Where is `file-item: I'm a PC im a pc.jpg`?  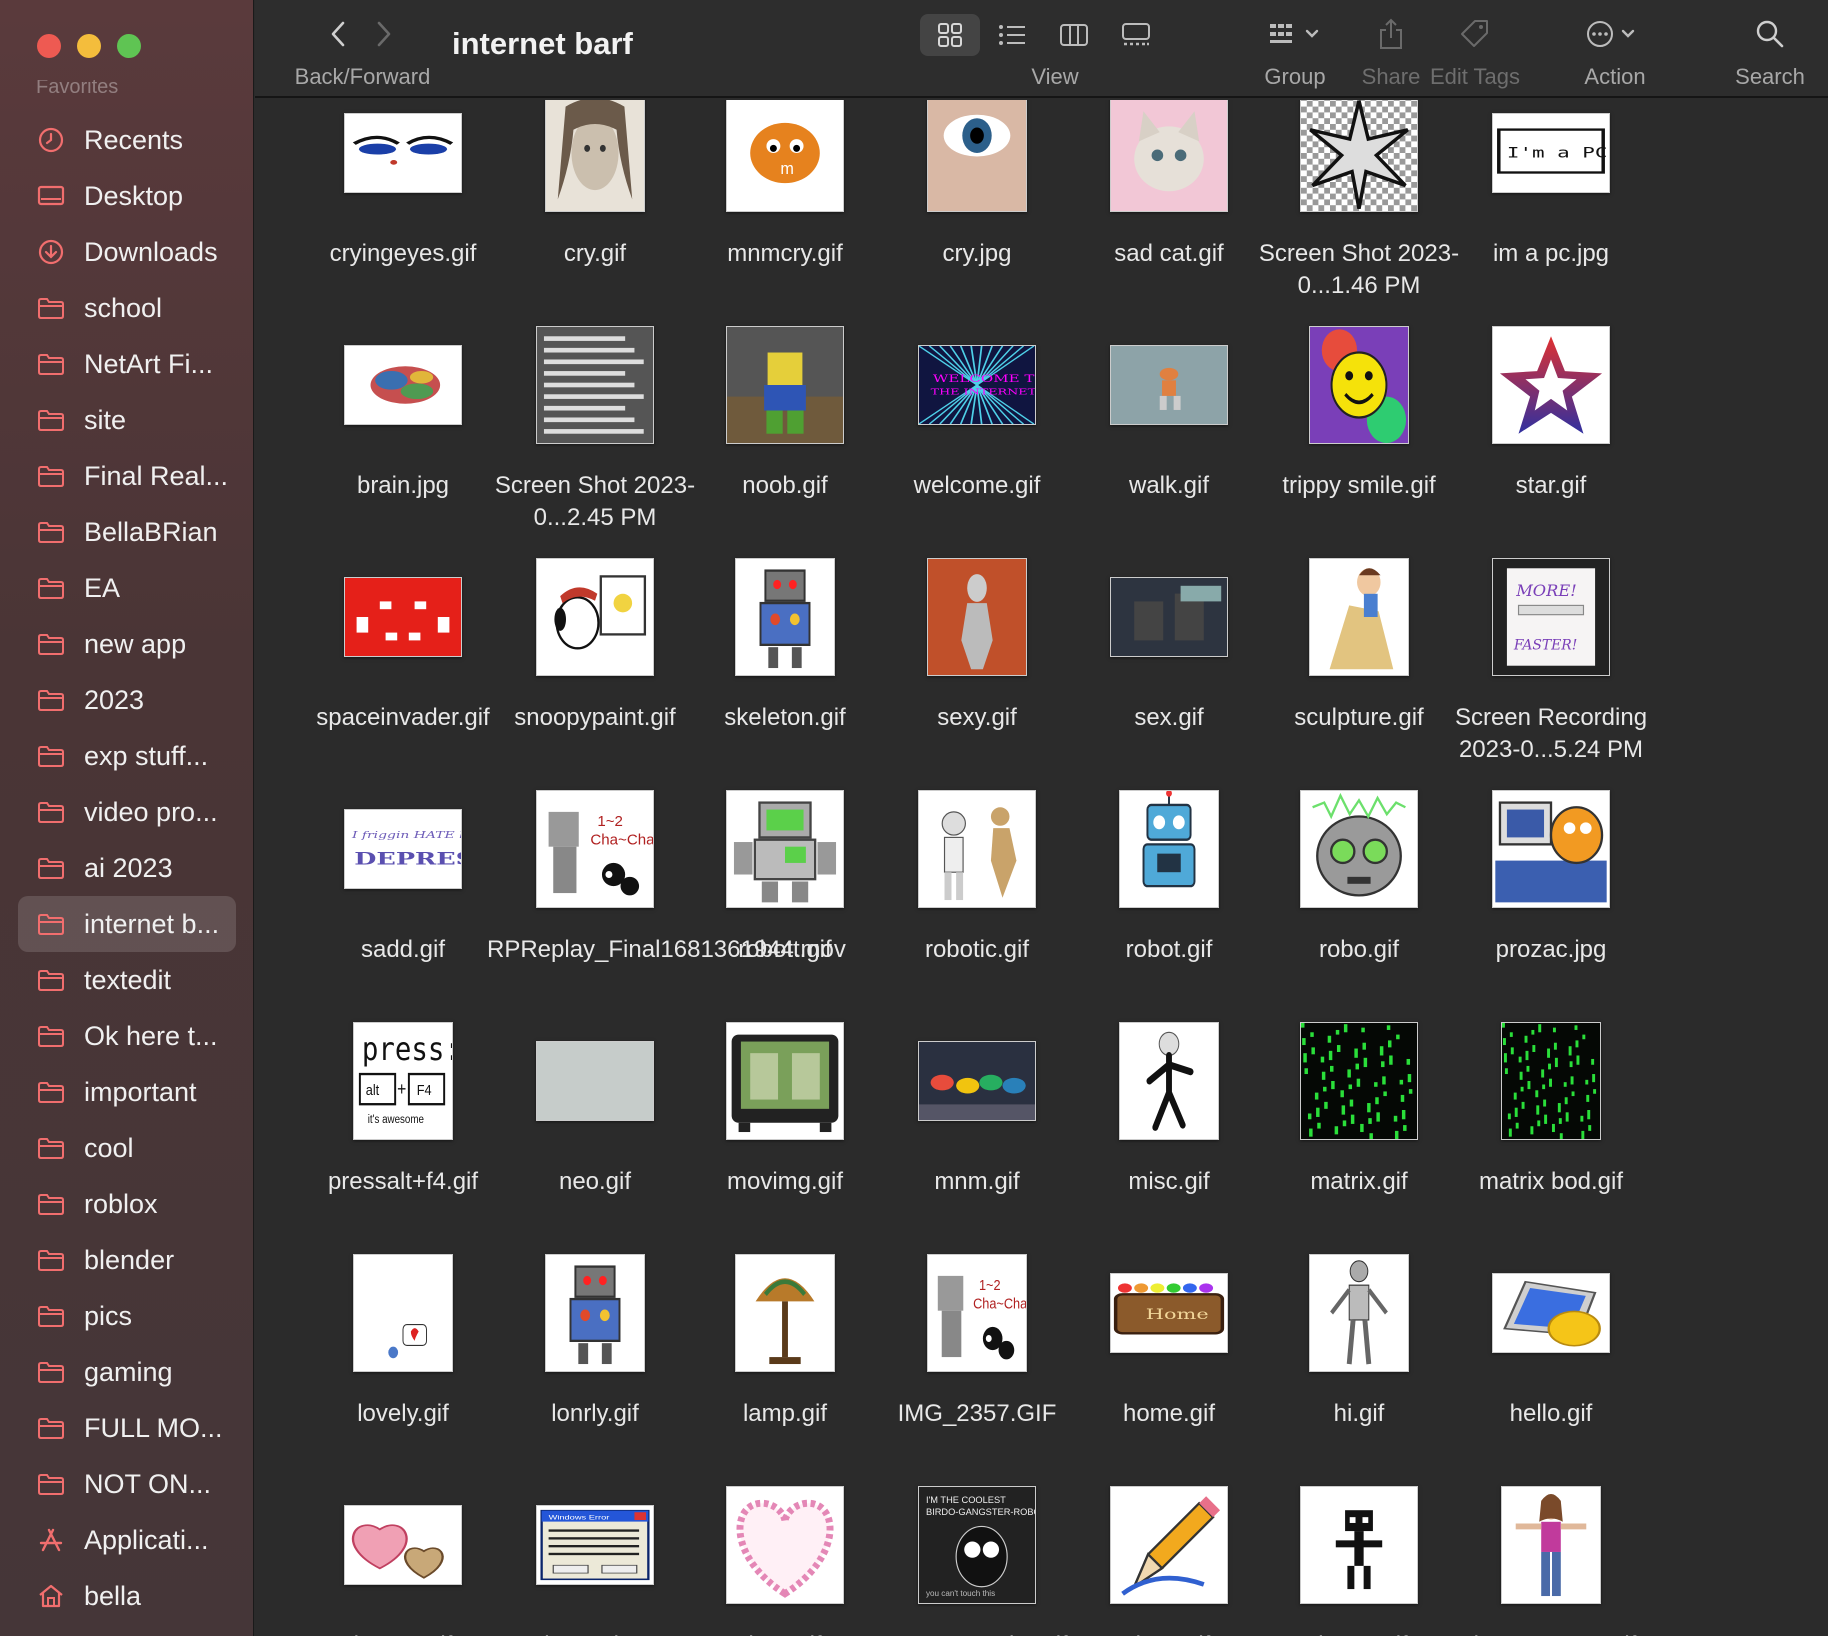 file-item: I'm a PC im a pc.jpg is located at coordinates (1551, 185).